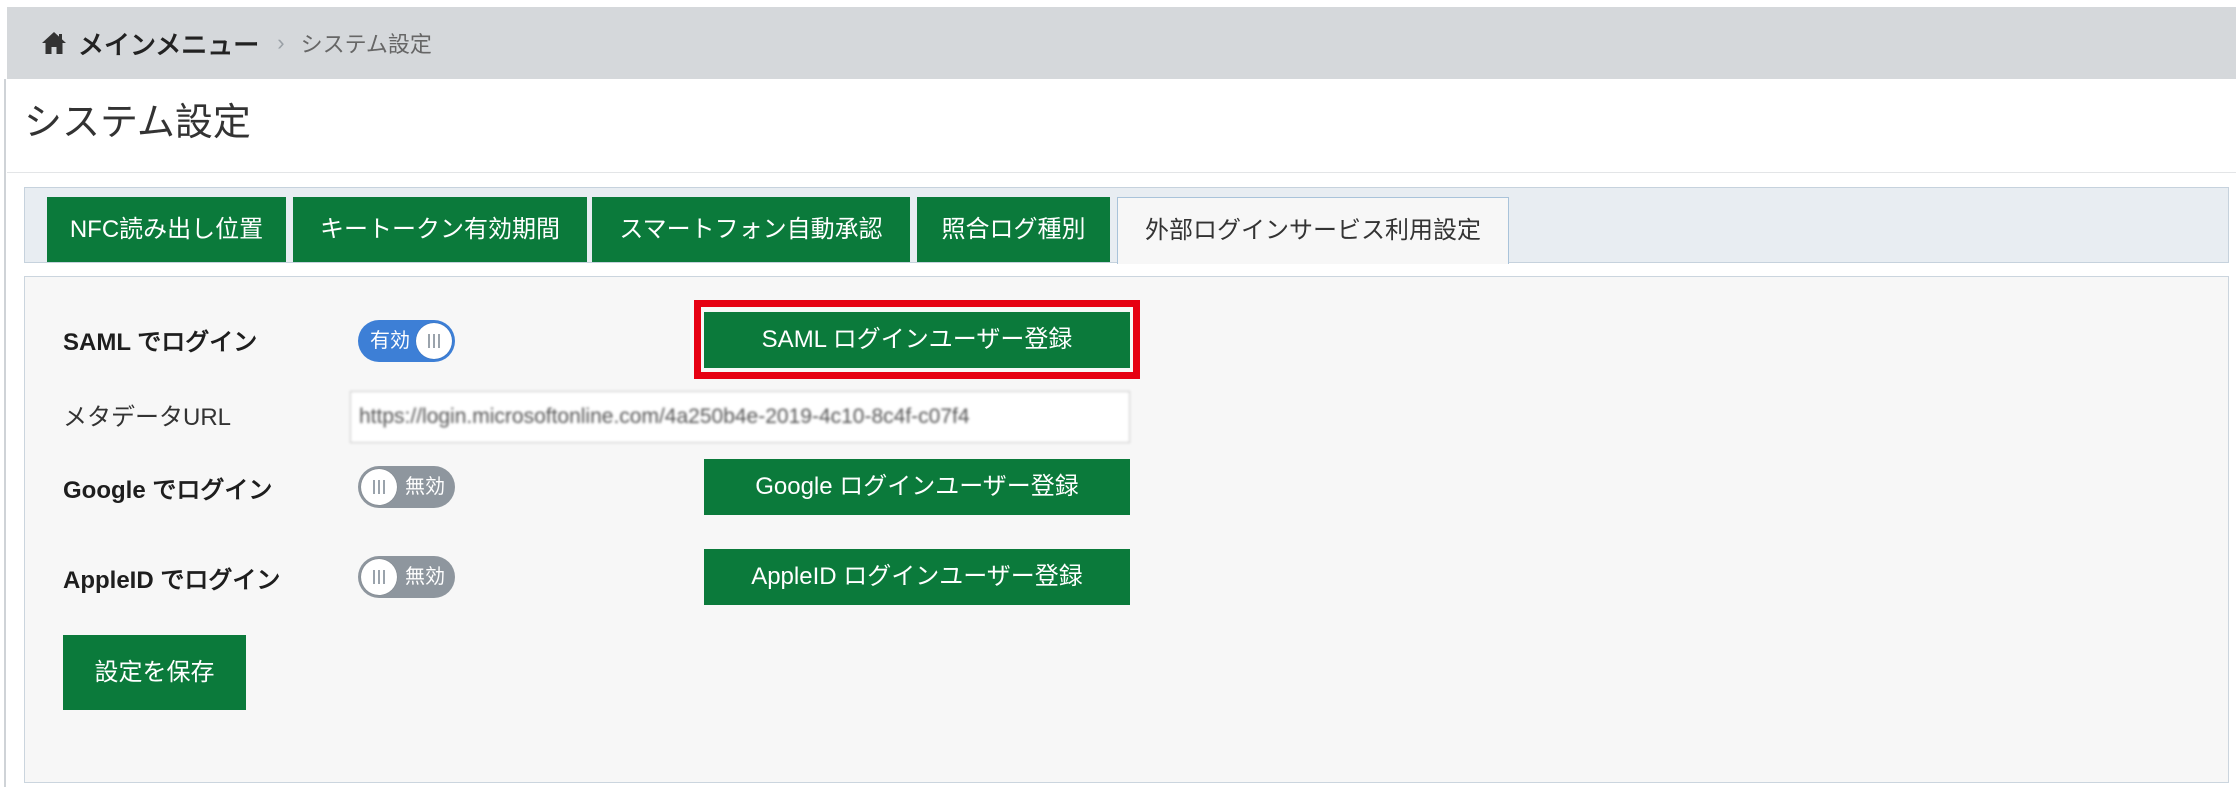 This screenshot has width=2236, height=787. I want to click on save-settings-button: 設定を保存, so click(154, 672).